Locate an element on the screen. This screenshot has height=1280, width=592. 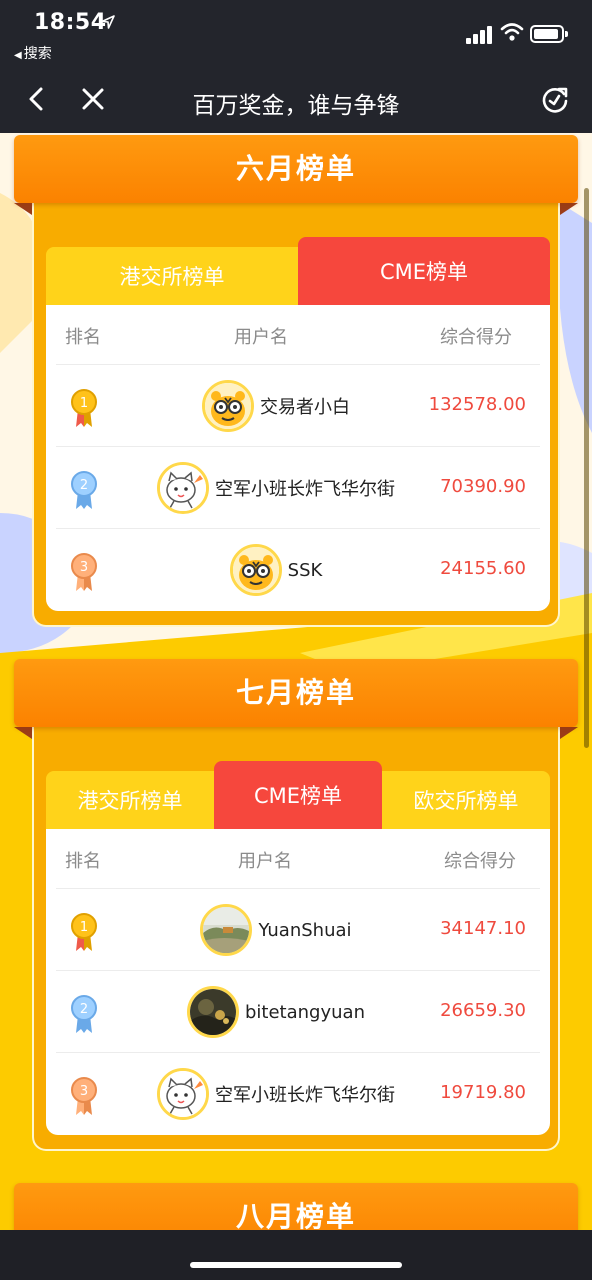
score-value: 26659.30 is located at coordinates (483, 1010).